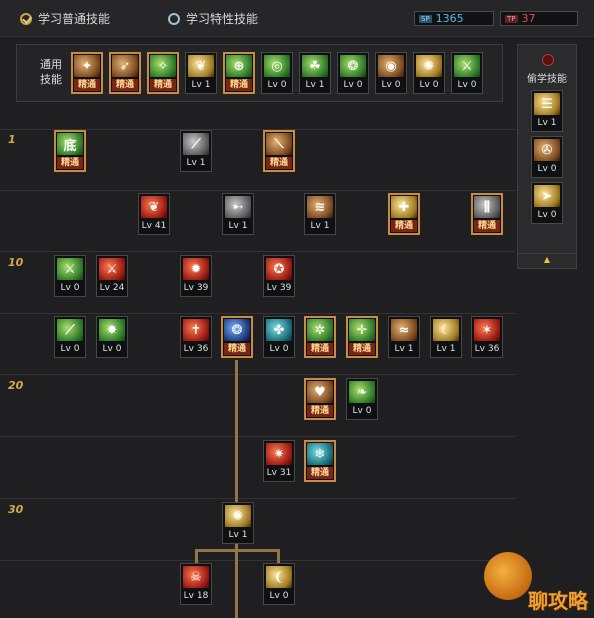 Image resolution: width=594 pixels, height=618 pixels. I want to click on skill-slot: ❨ Lv 0, so click(279, 584).